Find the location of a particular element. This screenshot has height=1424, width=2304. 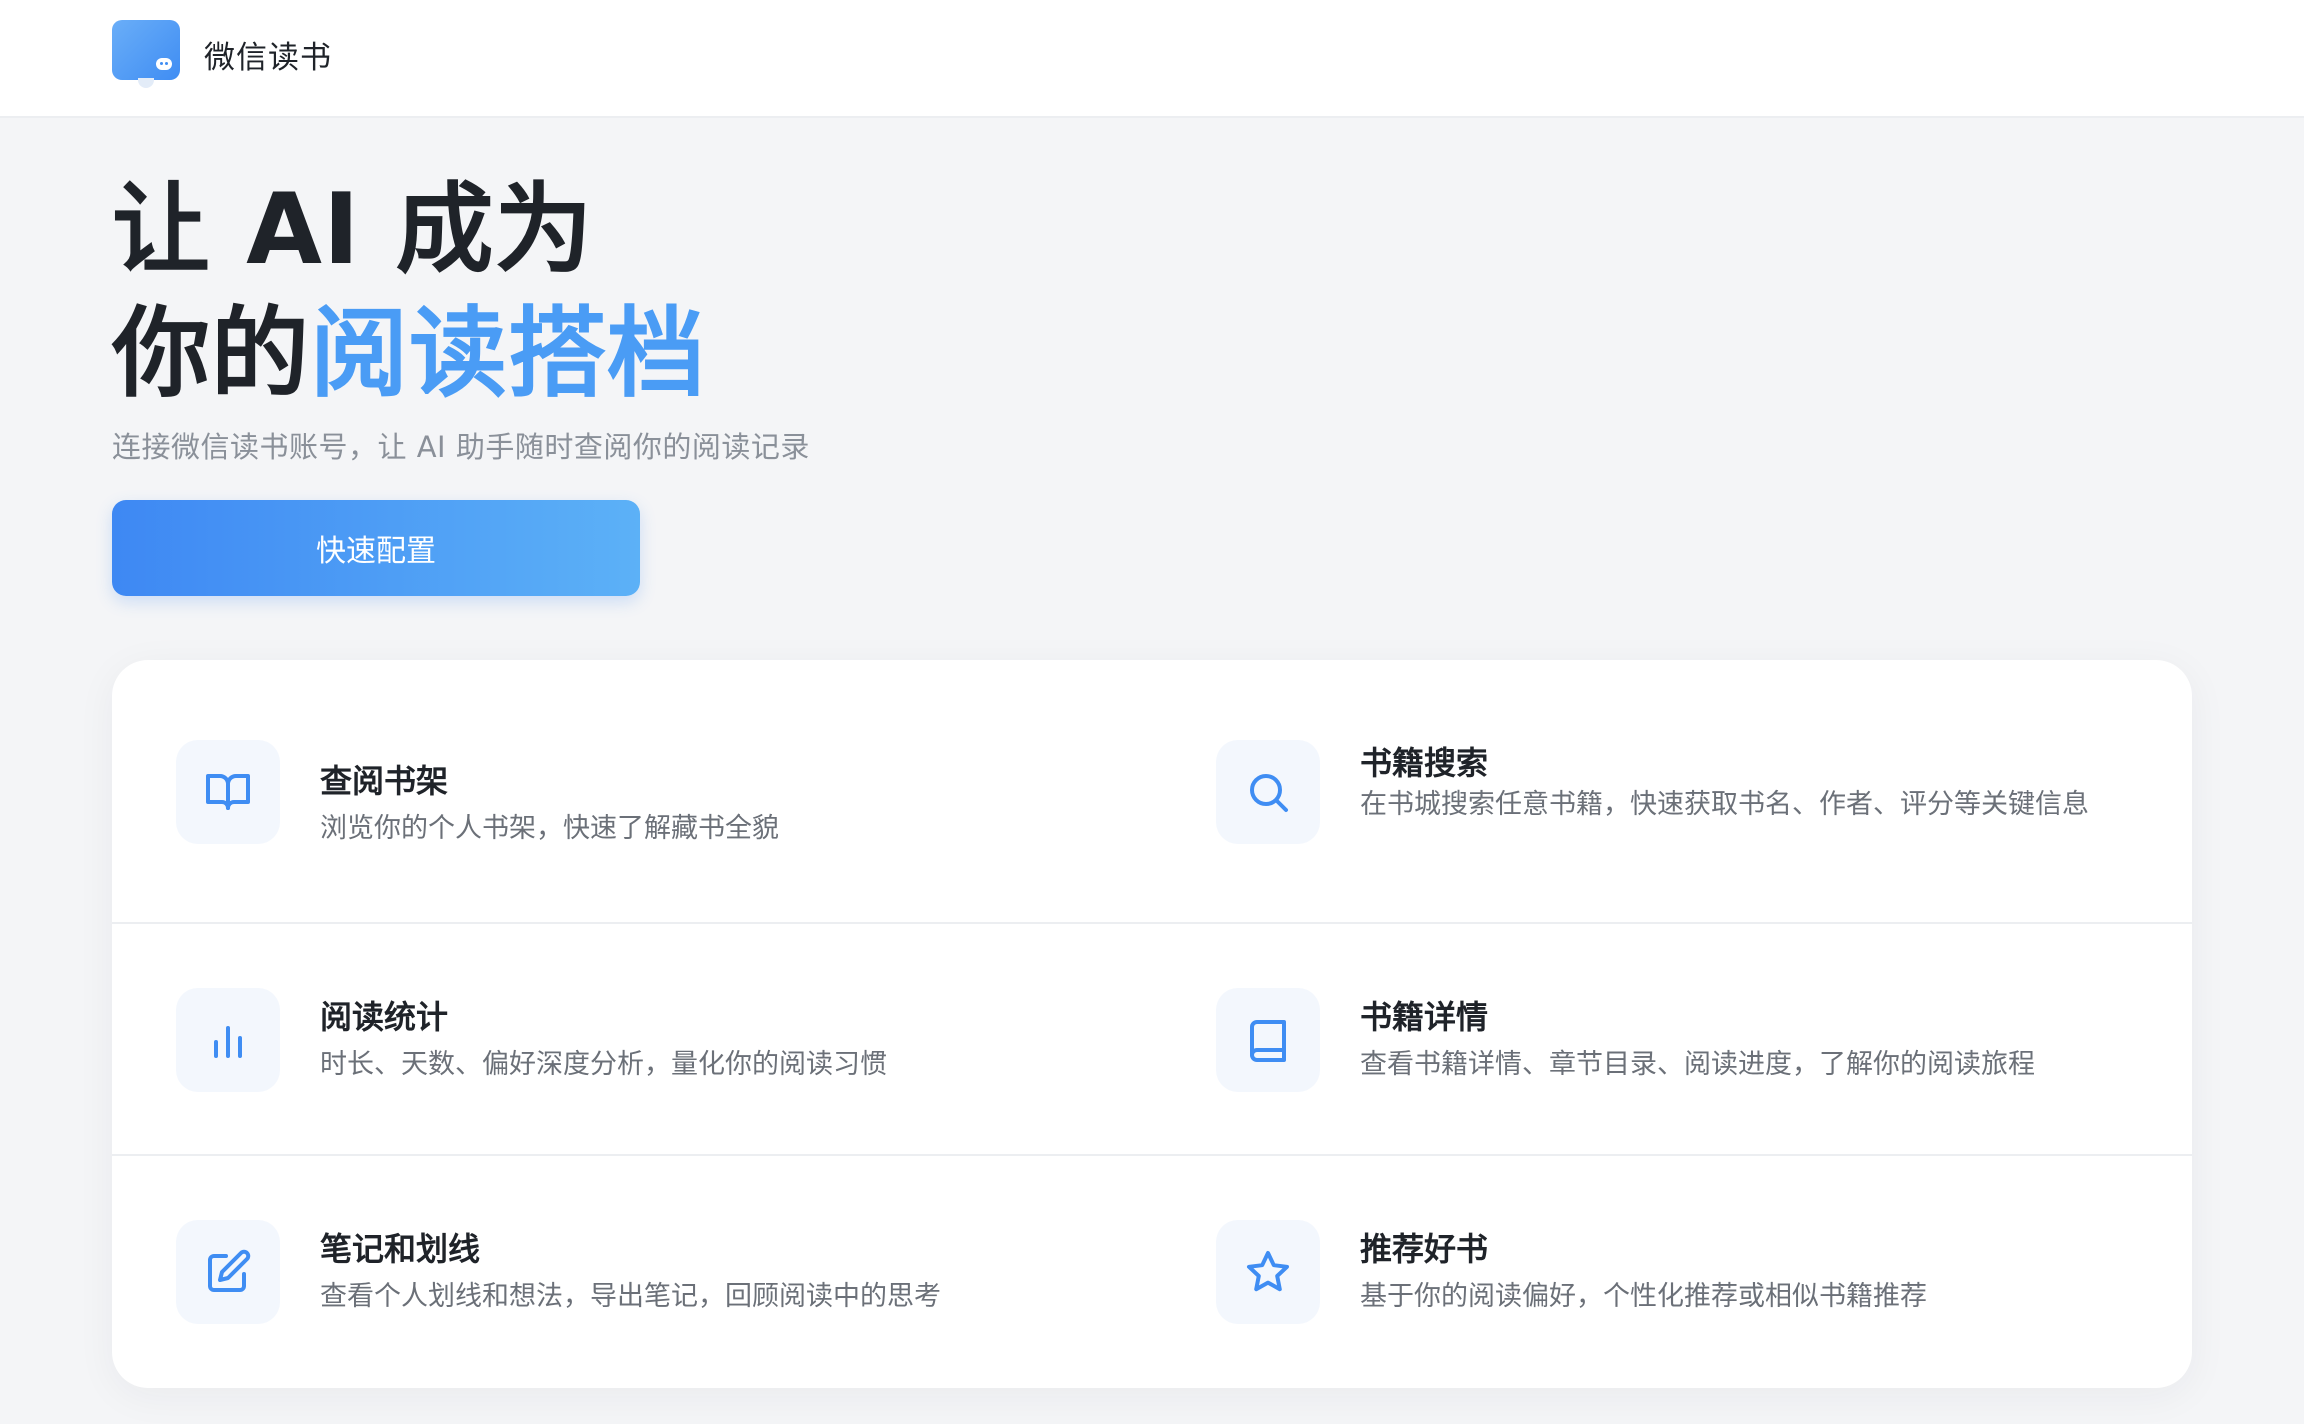

feature-desc: 时长、天数、偏好深度分析，量化你的阅读习惯 is located at coordinates (603, 1064).